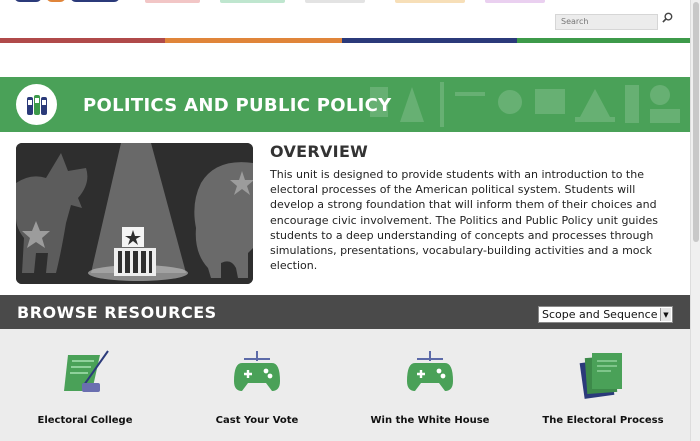 The image size is (700, 441). What do you see at coordinates (345, 40) in the screenshot?
I see `color-stripe` at bounding box center [345, 40].